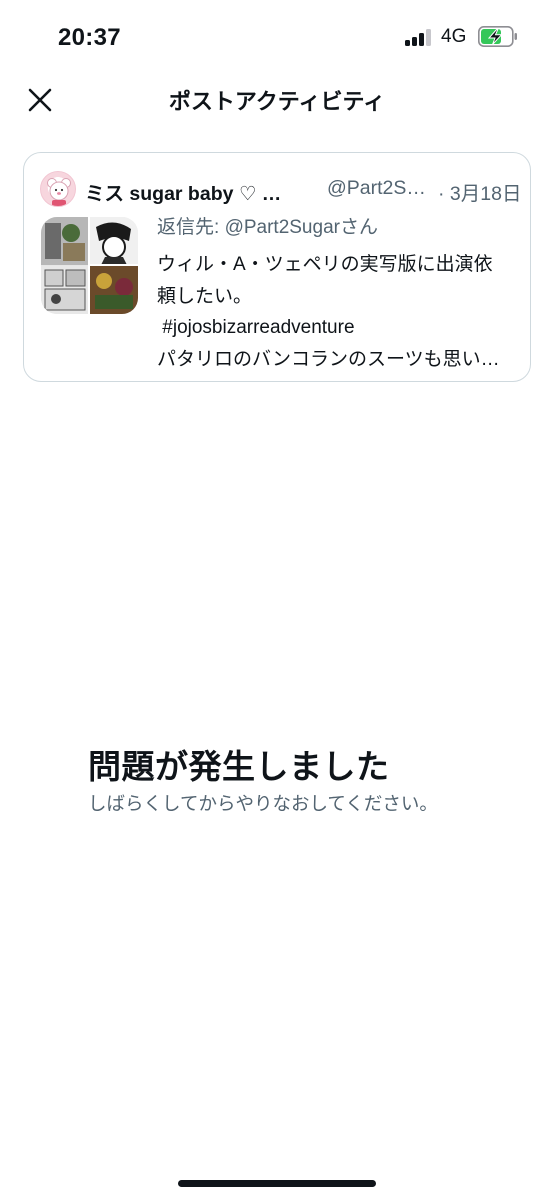 This screenshot has height=1200, width=554. I want to click on battery-charging-icon, so click(497, 36).